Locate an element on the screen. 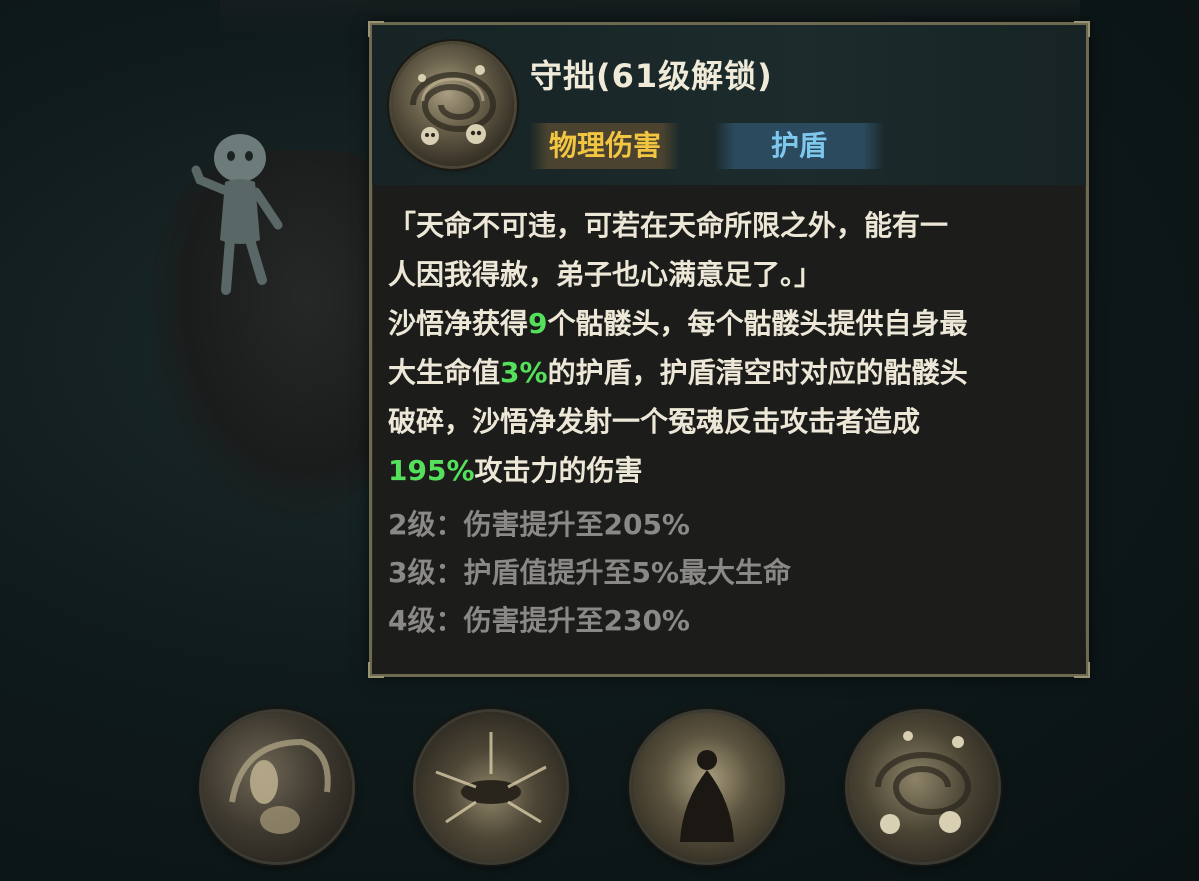  desc-line-2: 大生命值3%的护盾，护盾清空时对应的骷髅头 is located at coordinates (733, 372).